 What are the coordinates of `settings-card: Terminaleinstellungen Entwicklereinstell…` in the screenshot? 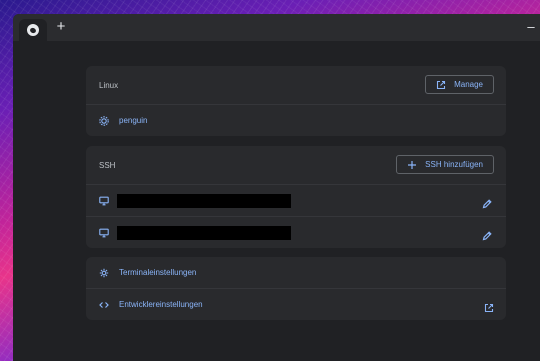 It's located at (296, 288).